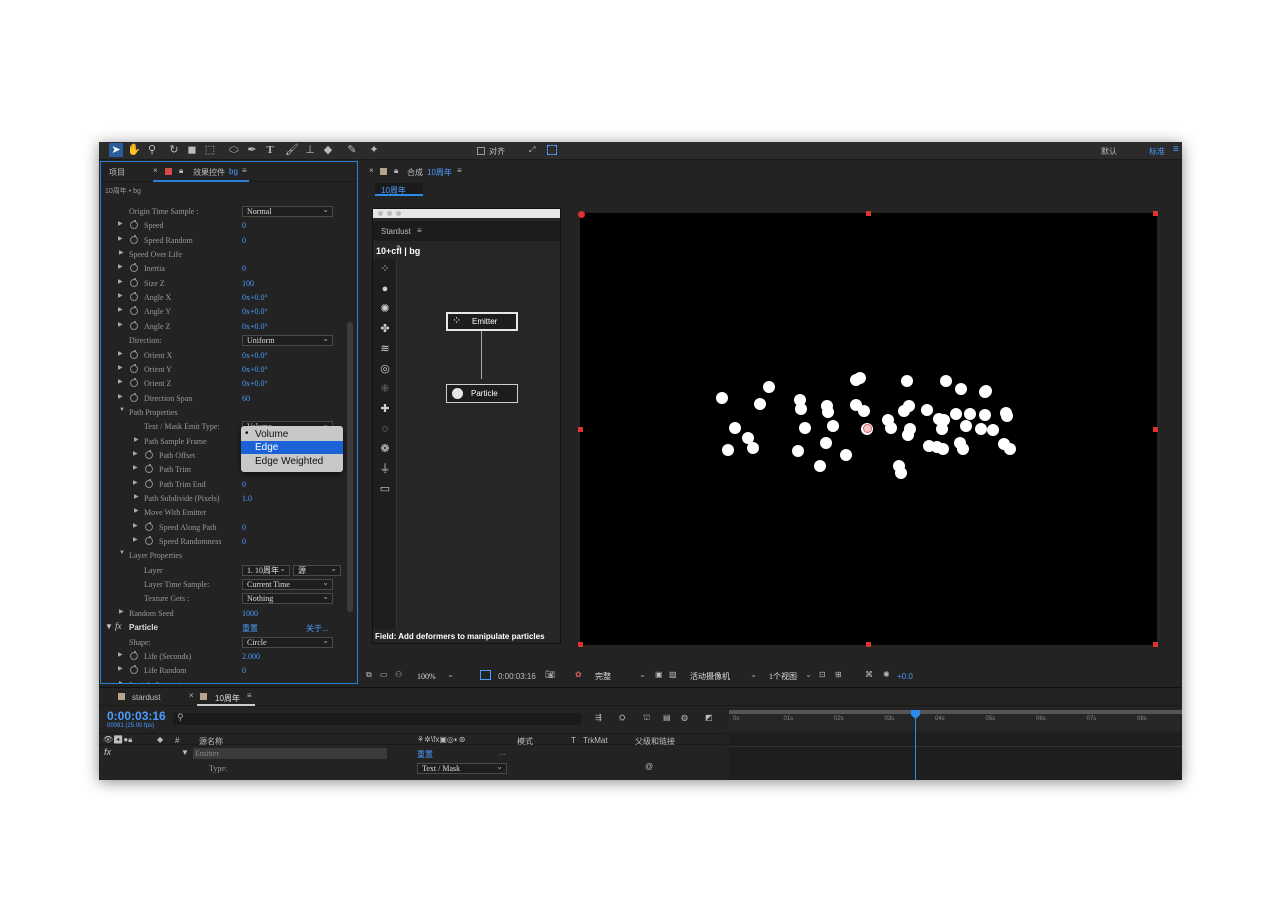  What do you see at coordinates (552, 150) in the screenshot?
I see `grid-icon` at bounding box center [552, 150].